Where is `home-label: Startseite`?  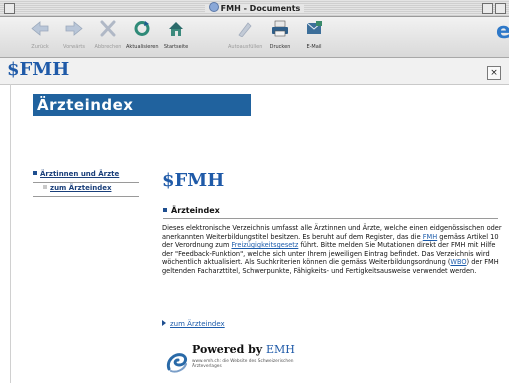
home-label: Startseite is located at coordinates (176, 47).